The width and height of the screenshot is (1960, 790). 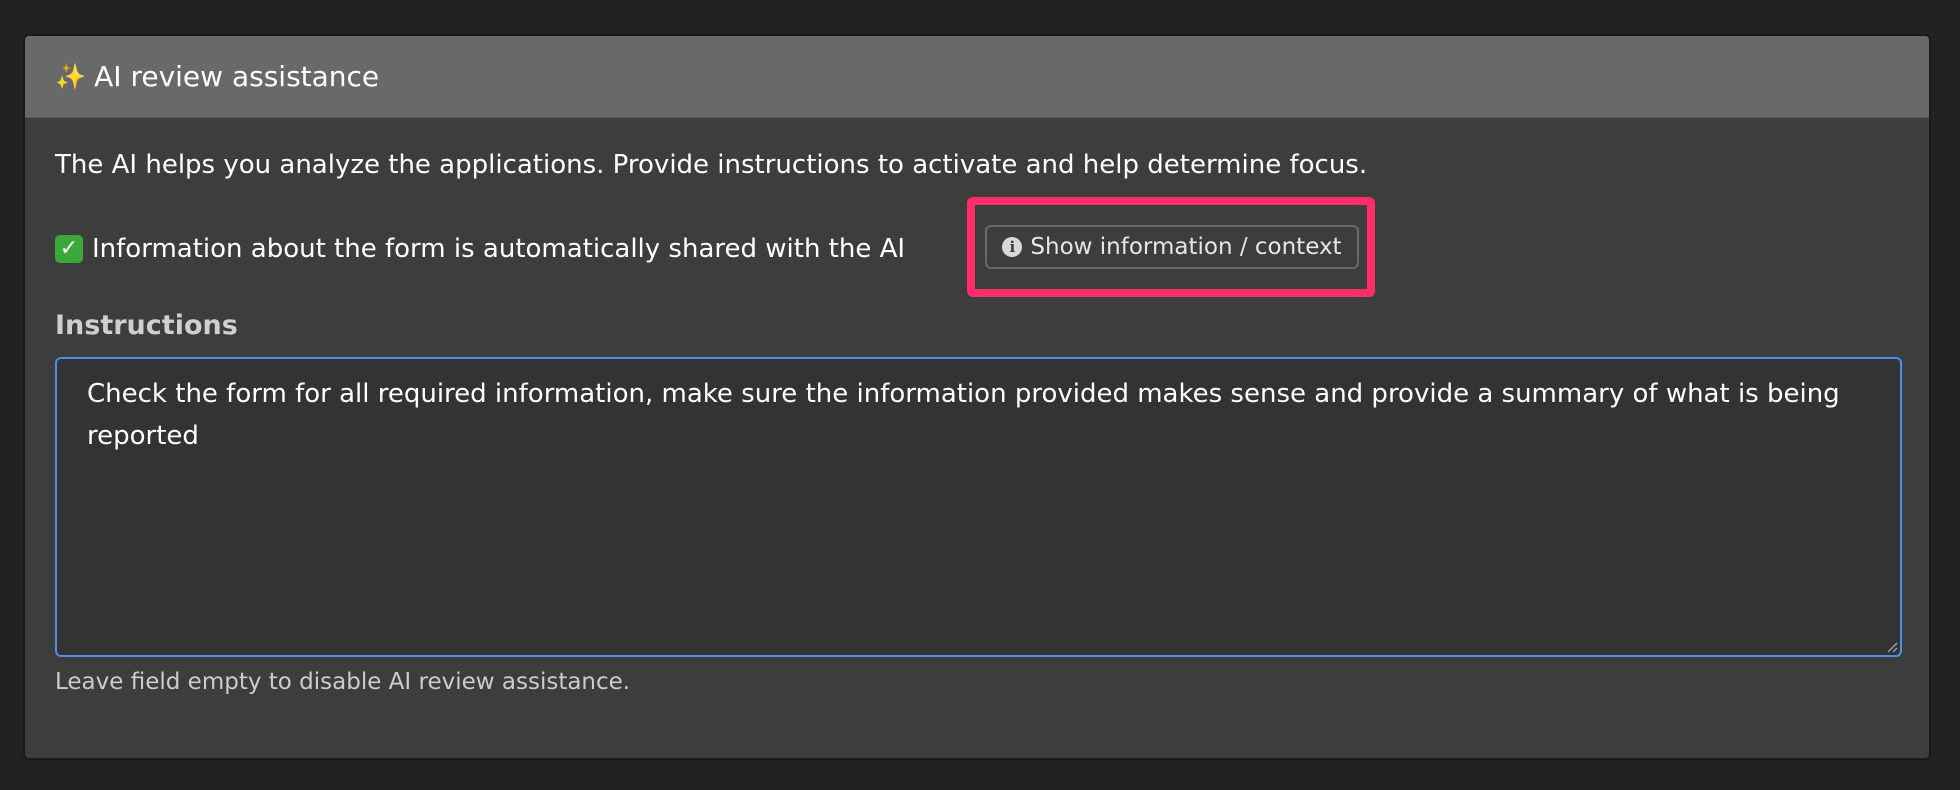 What do you see at coordinates (977, 77) in the screenshot?
I see `panel-header: ✨ AI review assistance` at bounding box center [977, 77].